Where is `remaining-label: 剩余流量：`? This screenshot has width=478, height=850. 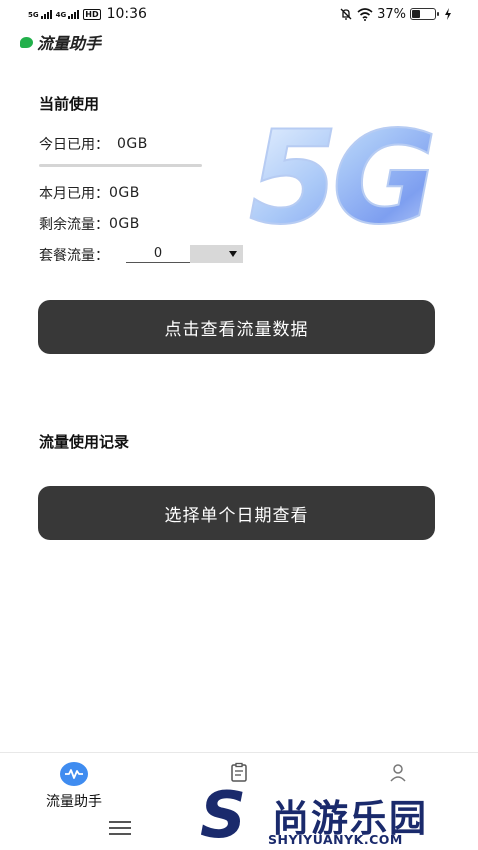 remaining-label: 剩余流量： is located at coordinates (74, 225).